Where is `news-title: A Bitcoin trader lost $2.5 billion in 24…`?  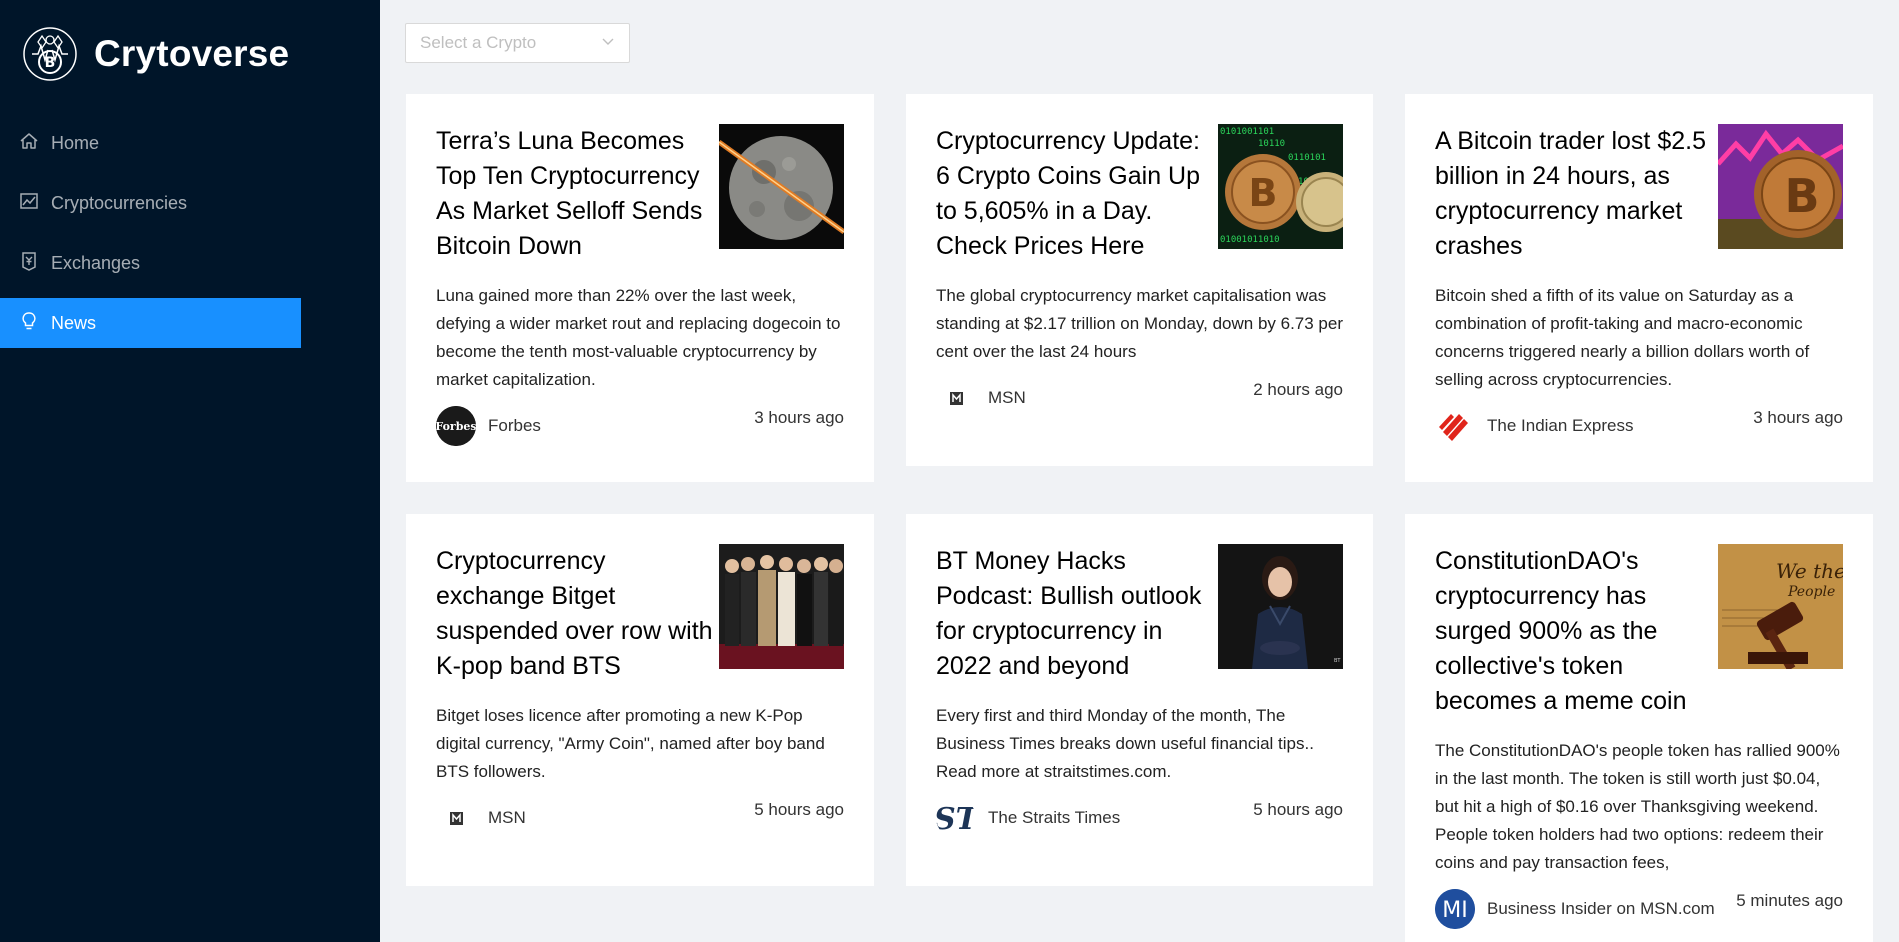
news-title: A Bitcoin trader lost $2.5 billion in 24… is located at coordinates (1576, 194).